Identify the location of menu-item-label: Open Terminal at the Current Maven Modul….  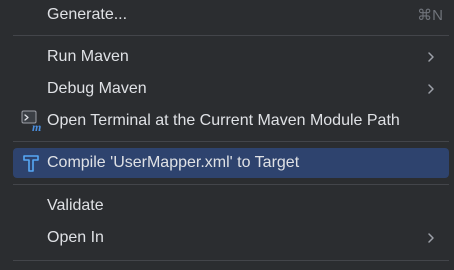
(223, 120).